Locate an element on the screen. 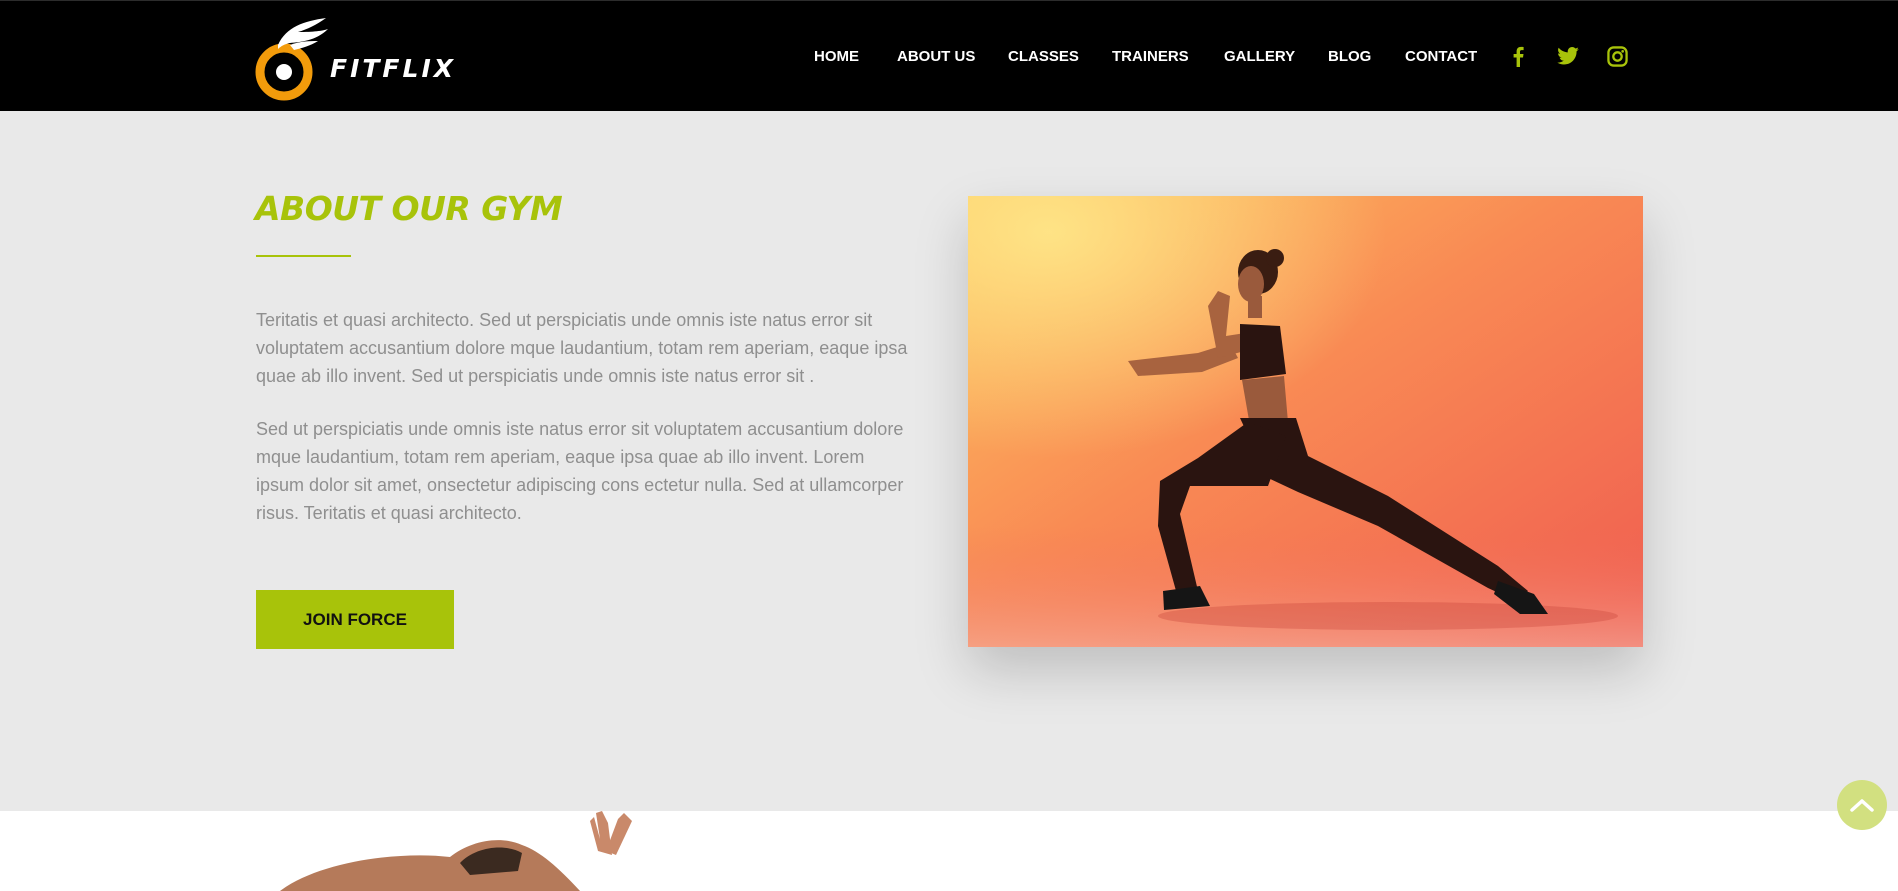 Image resolution: width=1898 pixels, height=891 pixels. nav-gallery: GALLERY is located at coordinates (1259, 57).